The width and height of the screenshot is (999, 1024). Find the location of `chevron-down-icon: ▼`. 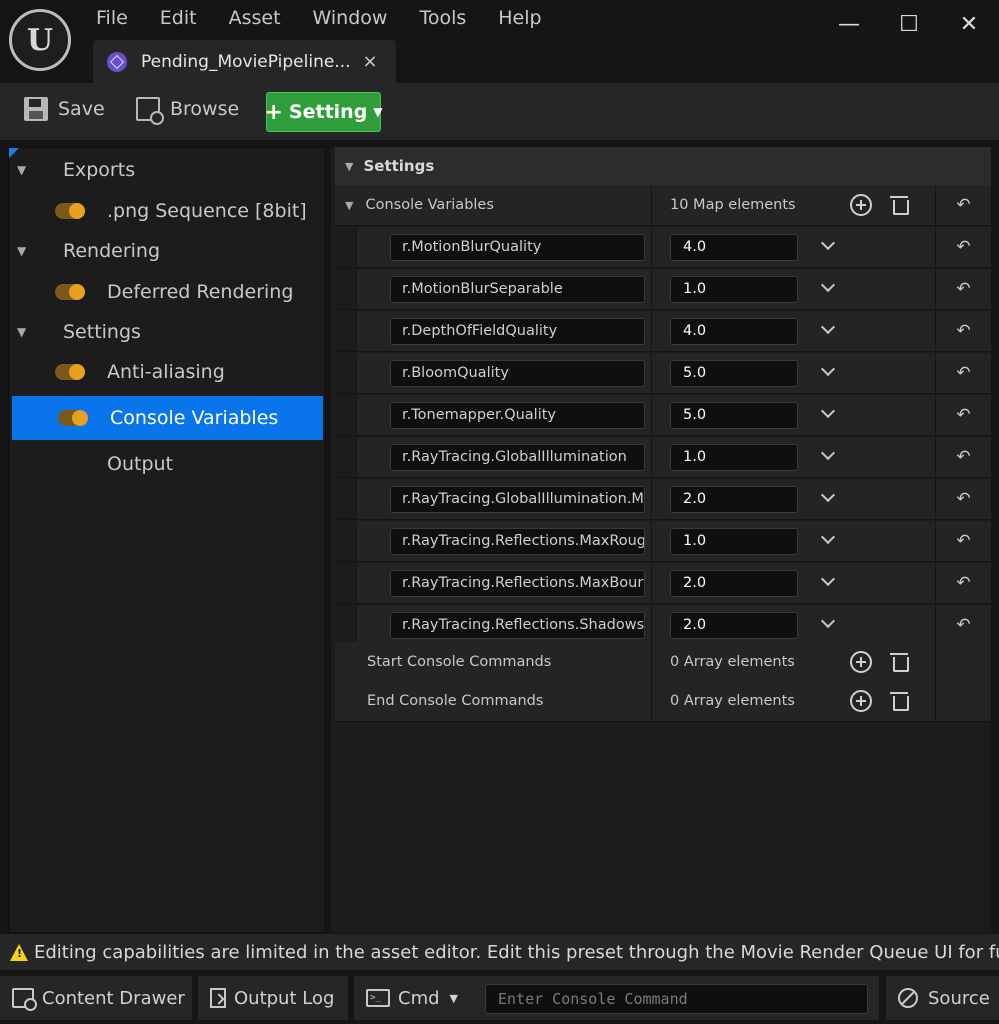

chevron-down-icon: ▼ is located at coordinates (454, 998).